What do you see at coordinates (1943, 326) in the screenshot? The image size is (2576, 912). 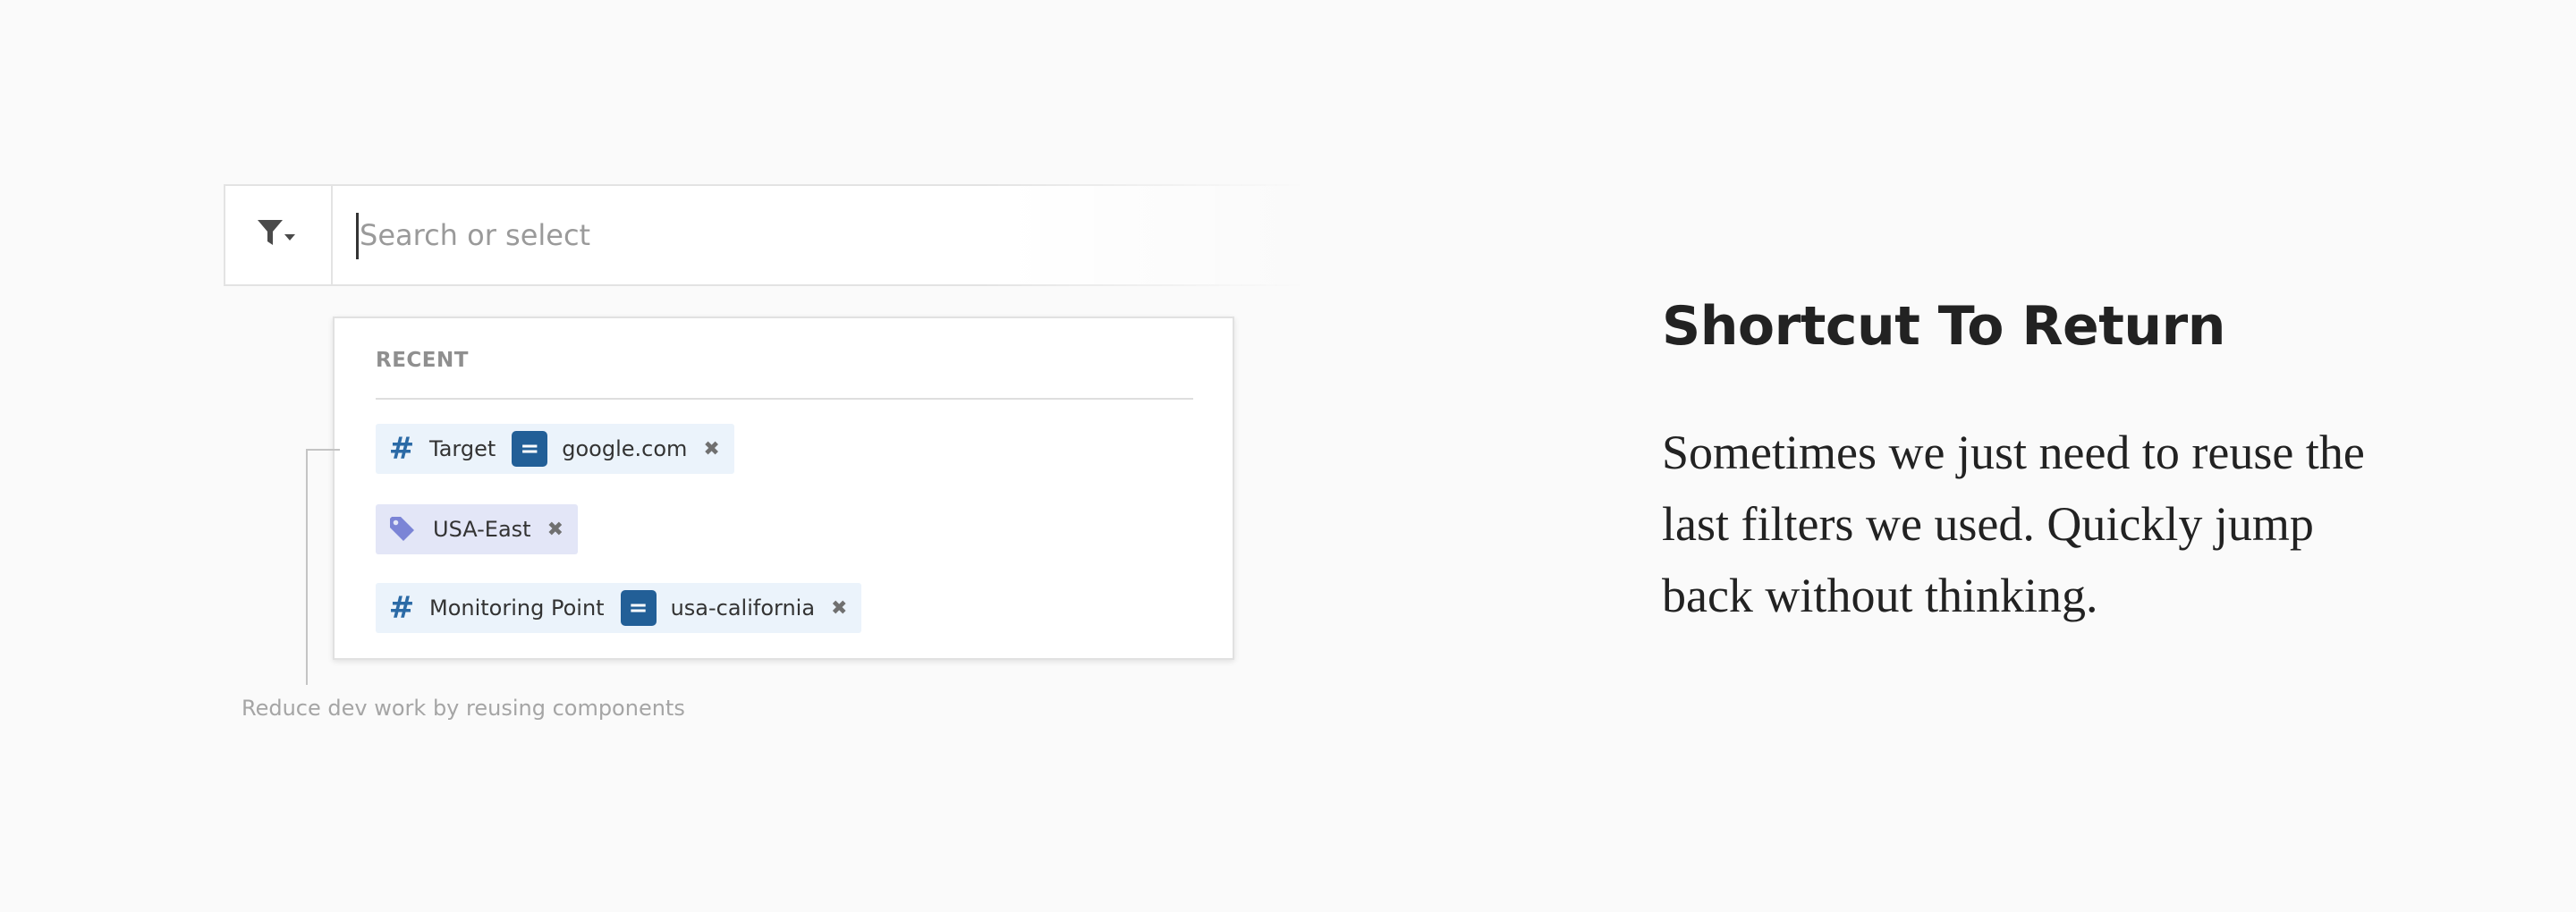 I see `section-title: Shortcut To Return` at bounding box center [1943, 326].